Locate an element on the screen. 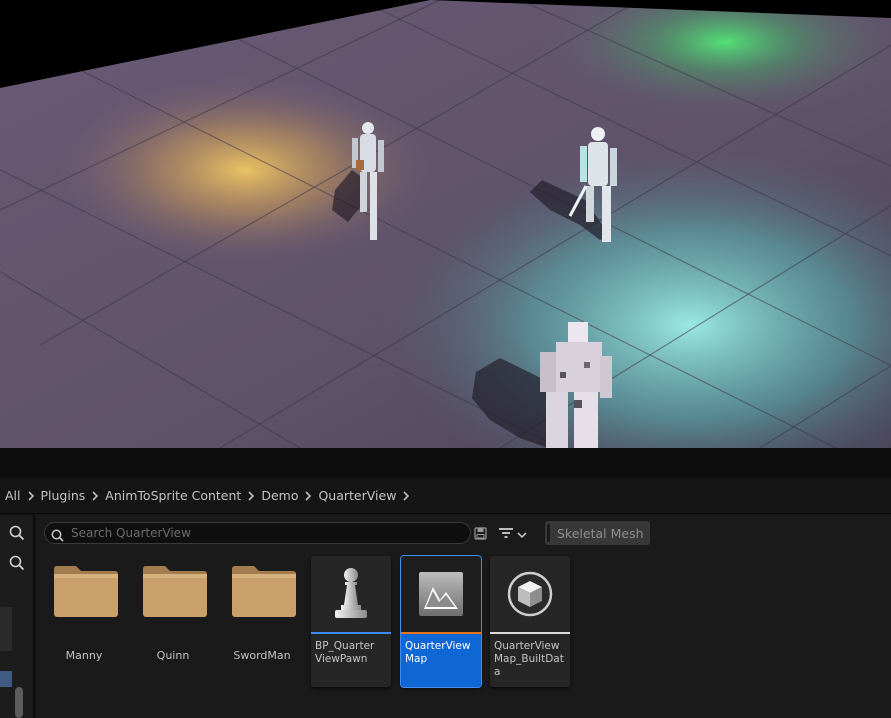 This screenshot has width=891, height=718. folder-tile-manny: Manny is located at coordinates (84, 621).